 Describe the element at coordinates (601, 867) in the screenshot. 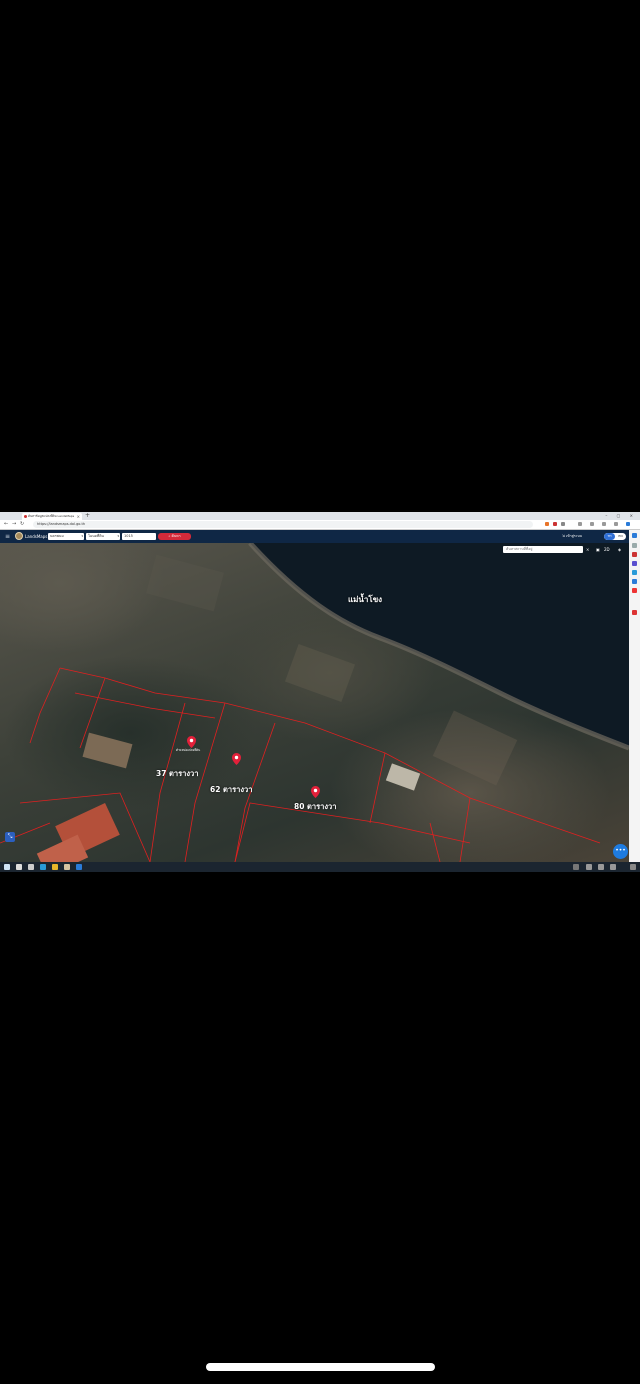

I see `network-icon` at that location.